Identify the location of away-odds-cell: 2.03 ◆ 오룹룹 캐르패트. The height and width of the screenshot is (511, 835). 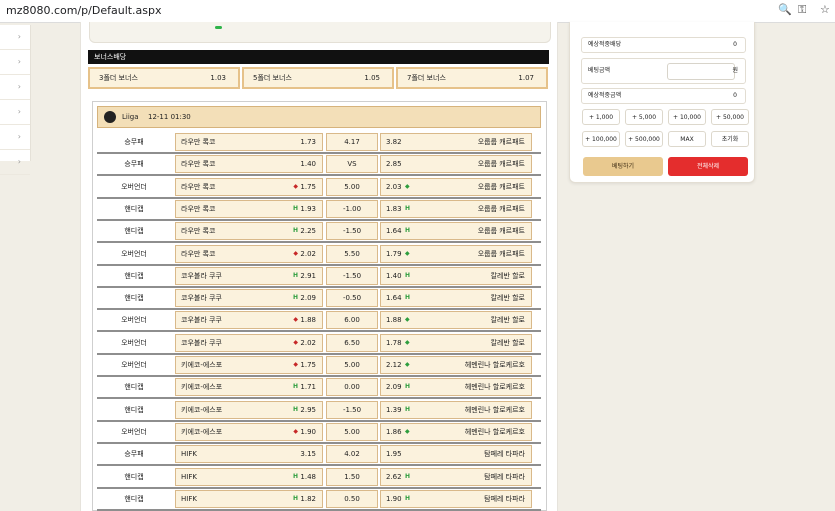
(456, 186).